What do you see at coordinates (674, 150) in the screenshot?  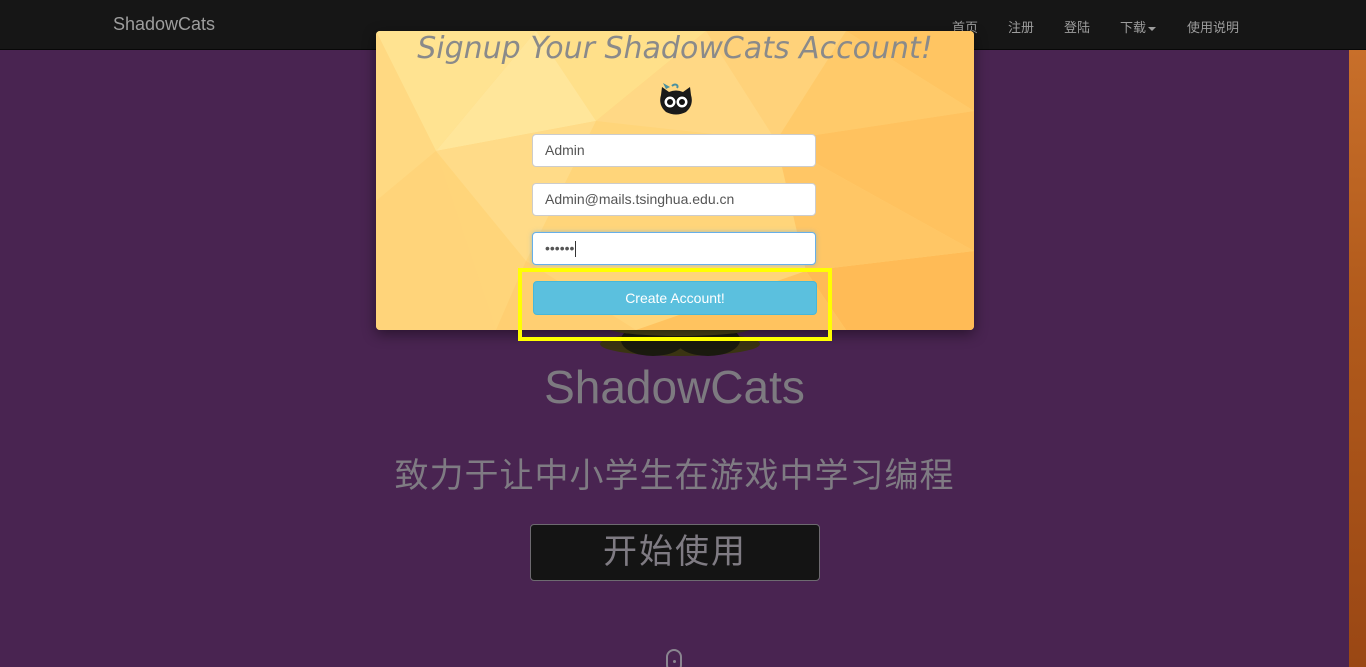 I see `username-field: Admin` at bounding box center [674, 150].